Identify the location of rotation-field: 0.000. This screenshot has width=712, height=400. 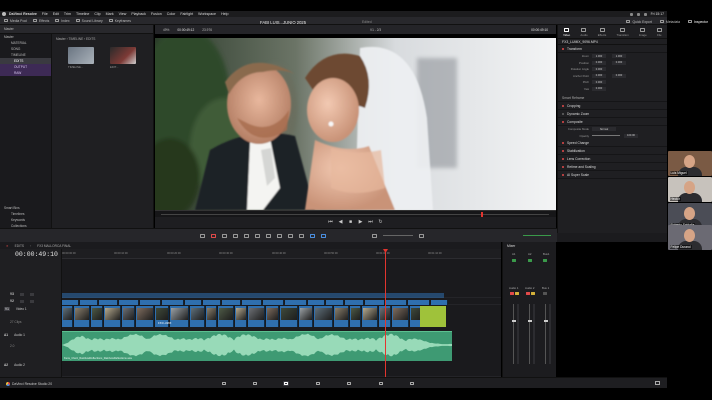
(599, 69).